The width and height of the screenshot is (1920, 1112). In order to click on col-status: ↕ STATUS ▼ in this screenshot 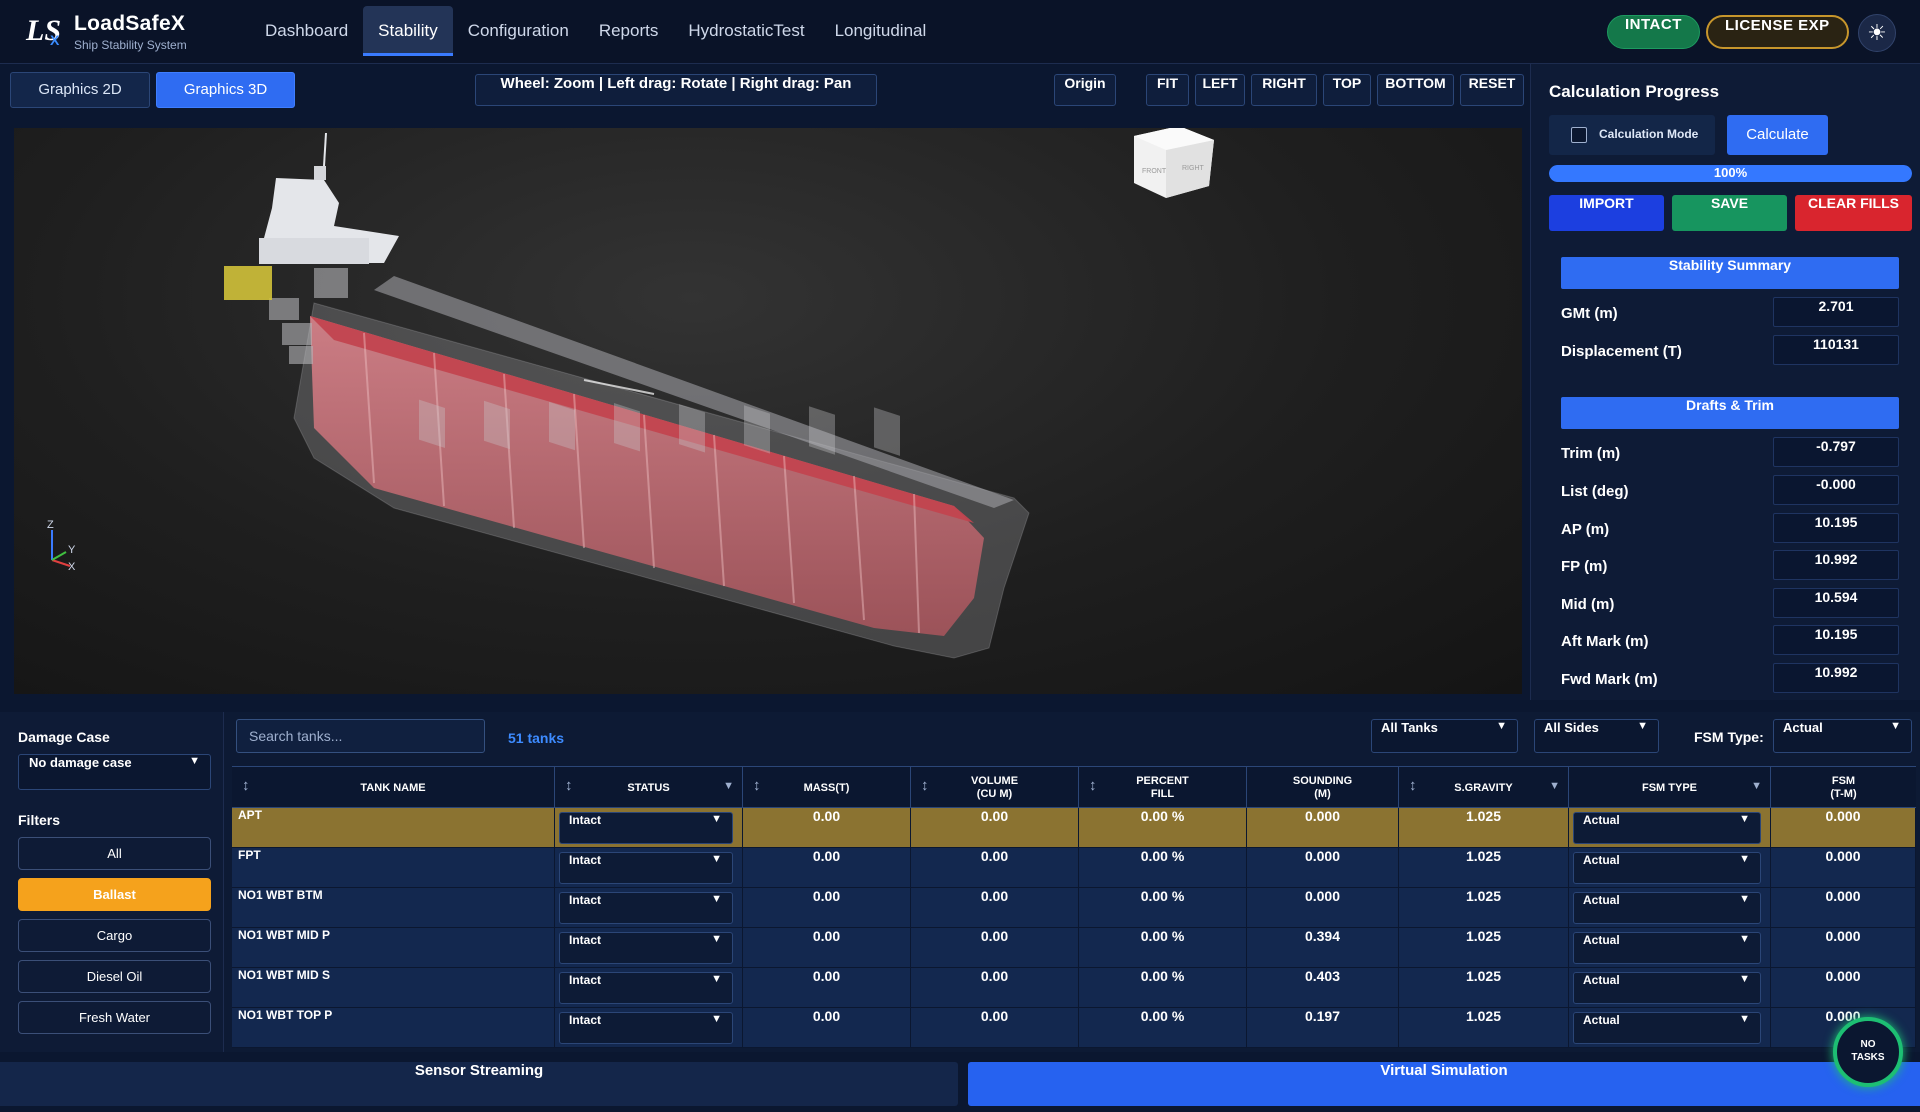, I will do `click(649, 788)`.